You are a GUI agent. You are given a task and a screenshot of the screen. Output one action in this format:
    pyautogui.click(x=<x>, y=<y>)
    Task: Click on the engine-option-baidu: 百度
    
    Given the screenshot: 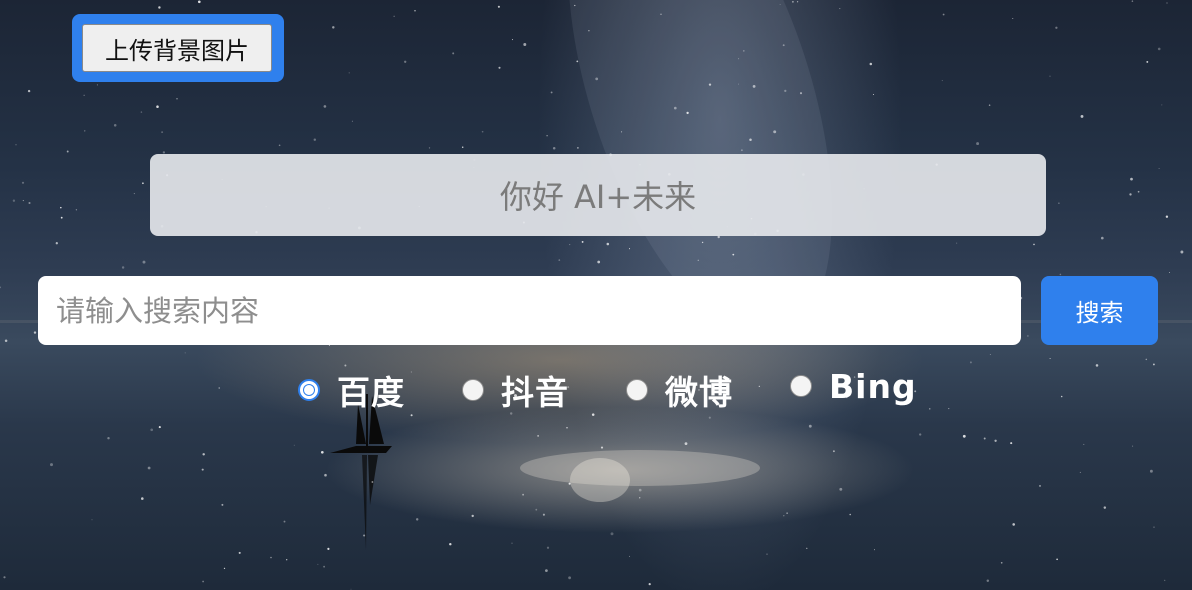 What is the action you would take?
    pyautogui.click(x=351, y=390)
    